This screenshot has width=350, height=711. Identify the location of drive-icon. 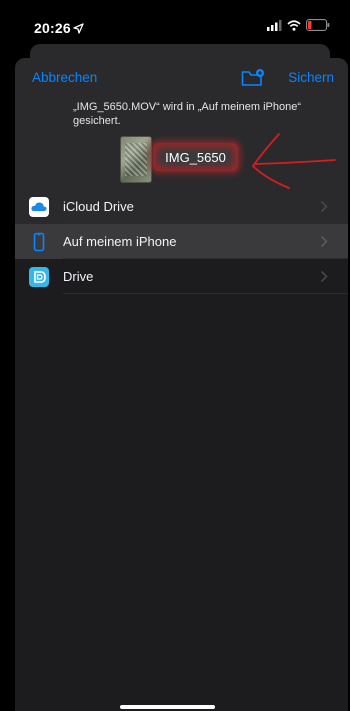
(39, 277).